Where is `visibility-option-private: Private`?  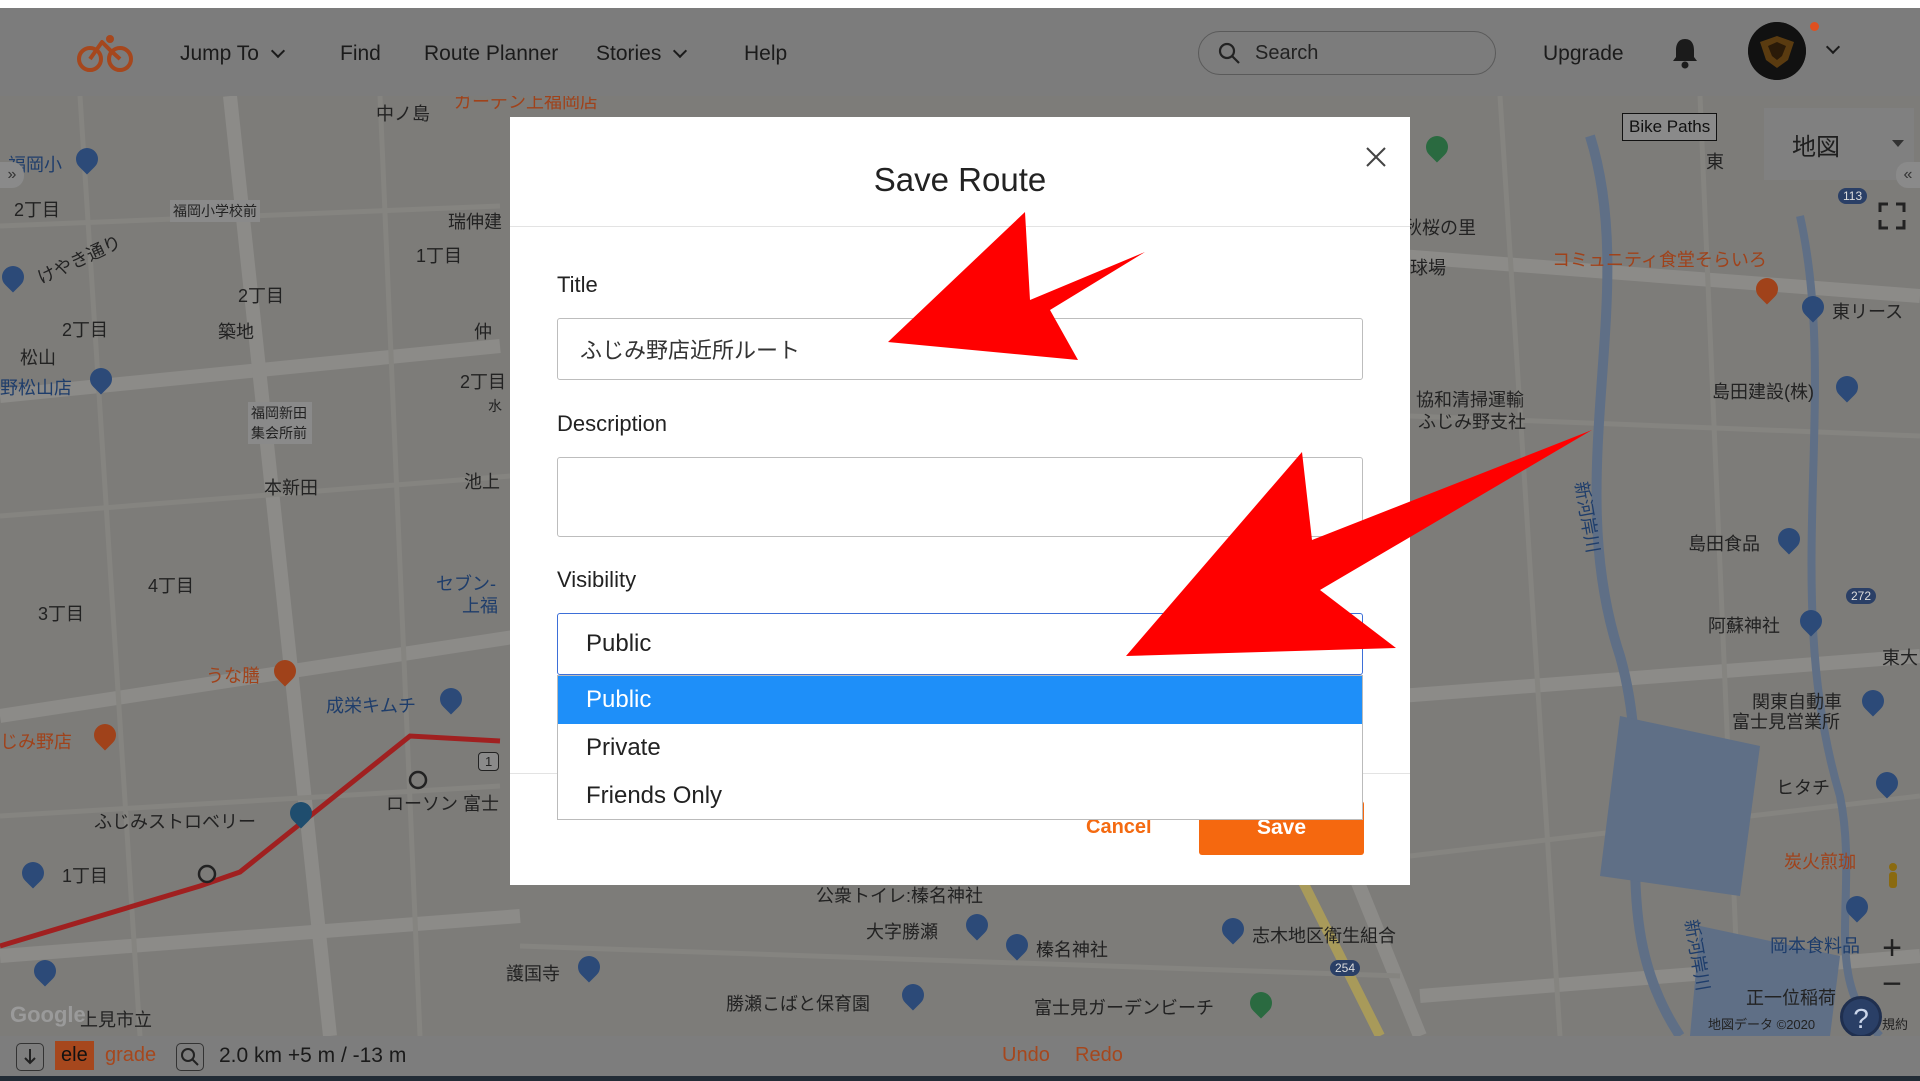 visibility-option-private: Private is located at coordinates (960, 748).